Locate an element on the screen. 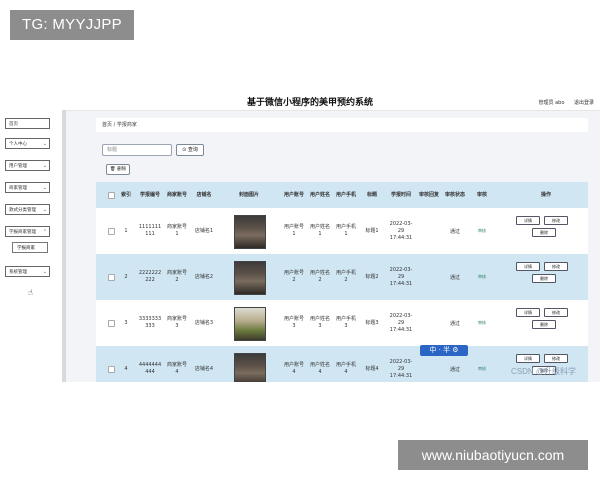  breadcrumb: 首页 / 学报商家 is located at coordinates (342, 125).